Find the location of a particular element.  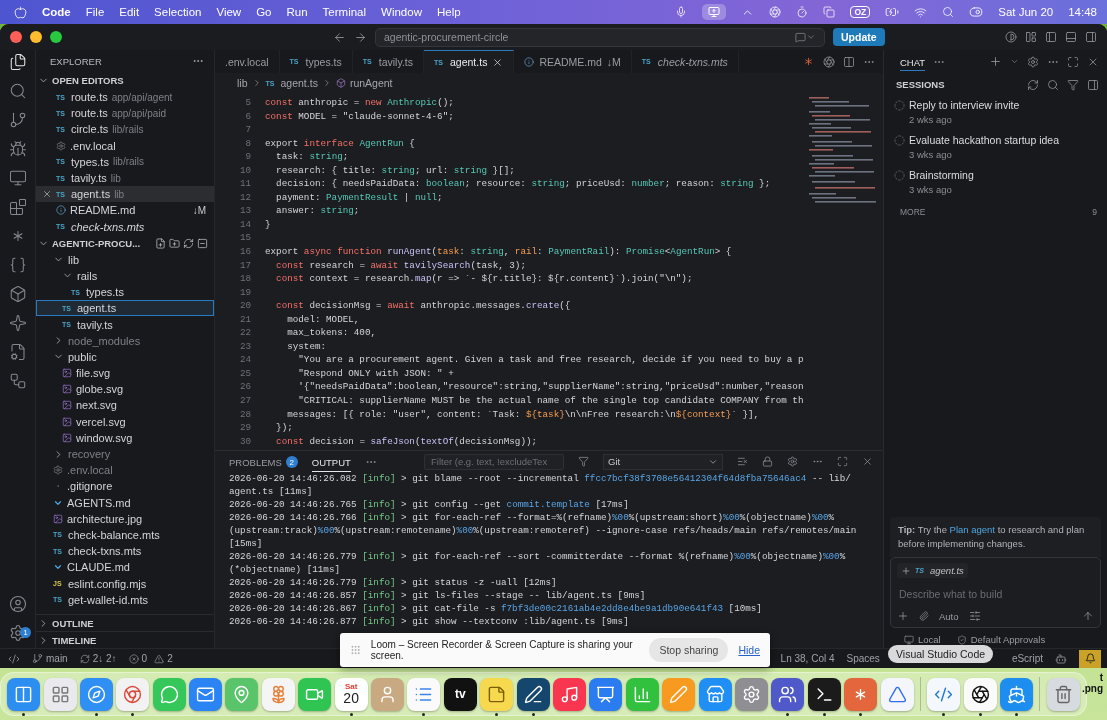

file-row: AGENTS.md is located at coordinates (125, 502).